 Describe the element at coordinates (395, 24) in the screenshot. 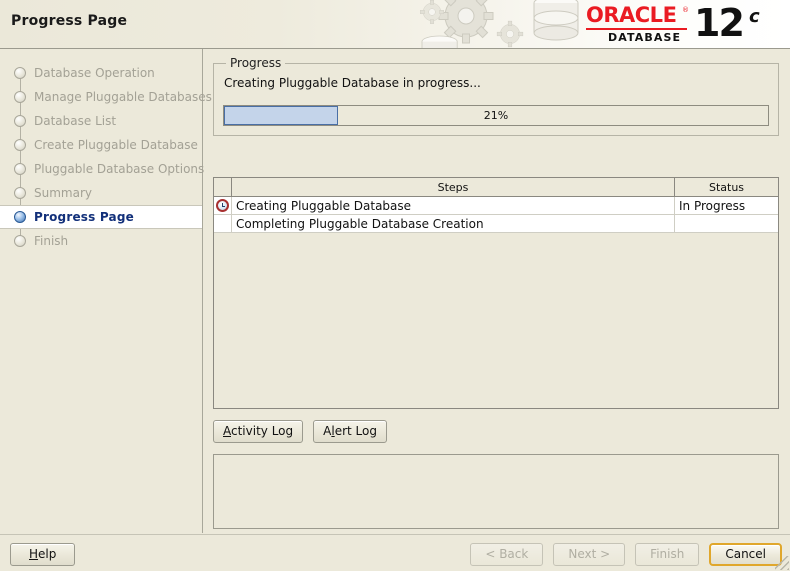

I see `window-header: Progress Page ORACLE ® DATABASE 12 c` at that location.